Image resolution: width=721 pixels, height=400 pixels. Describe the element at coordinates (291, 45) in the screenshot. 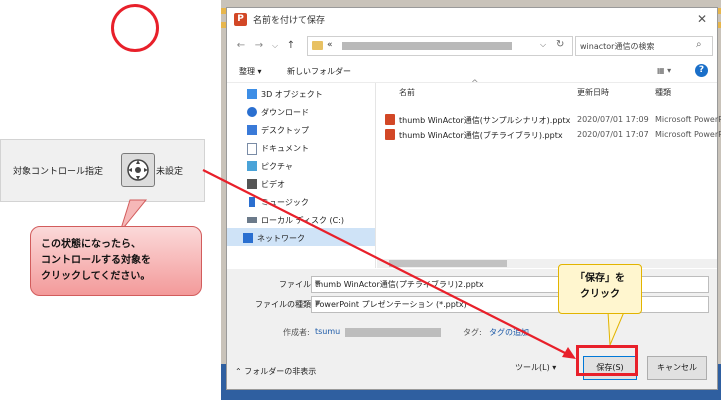

I see `up-arrow-icon: ↑` at that location.